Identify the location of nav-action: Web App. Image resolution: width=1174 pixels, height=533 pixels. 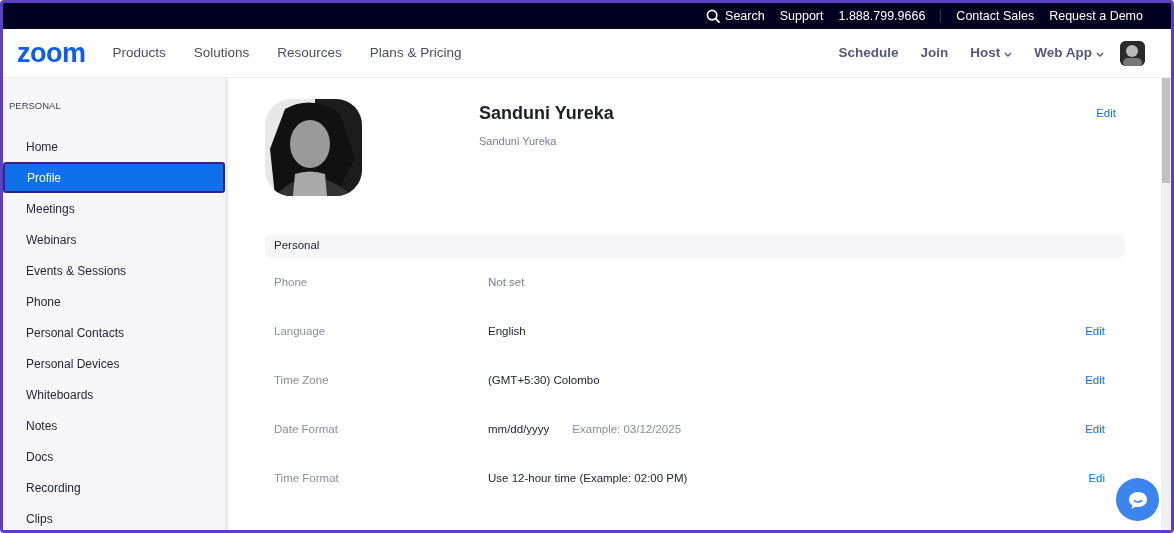
(1069, 53).